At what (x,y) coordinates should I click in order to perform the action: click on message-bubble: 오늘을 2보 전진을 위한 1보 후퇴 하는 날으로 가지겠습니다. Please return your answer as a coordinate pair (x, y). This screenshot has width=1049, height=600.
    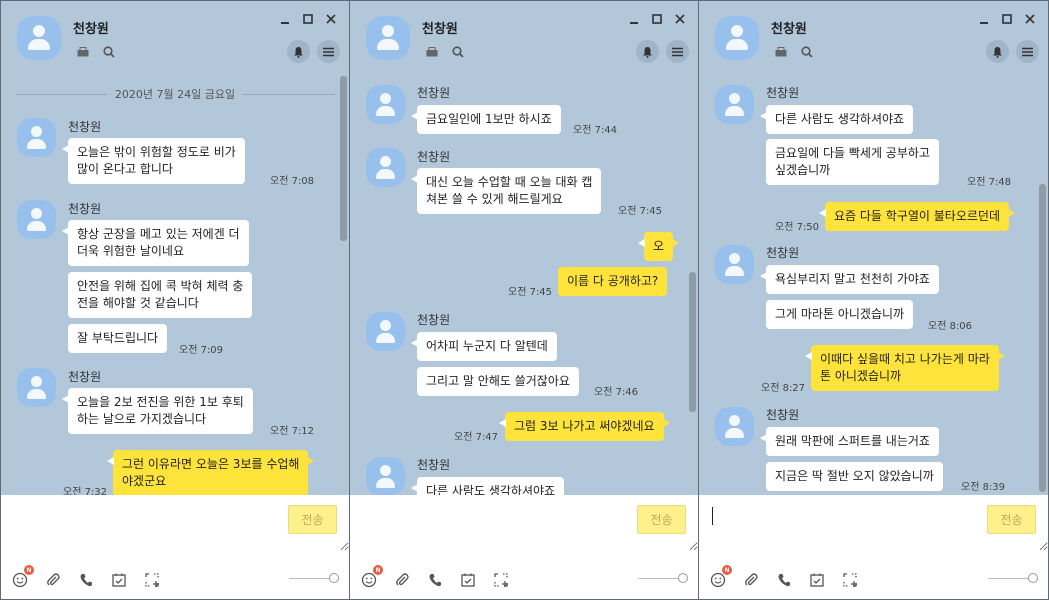
    Looking at the image, I should click on (157, 411).